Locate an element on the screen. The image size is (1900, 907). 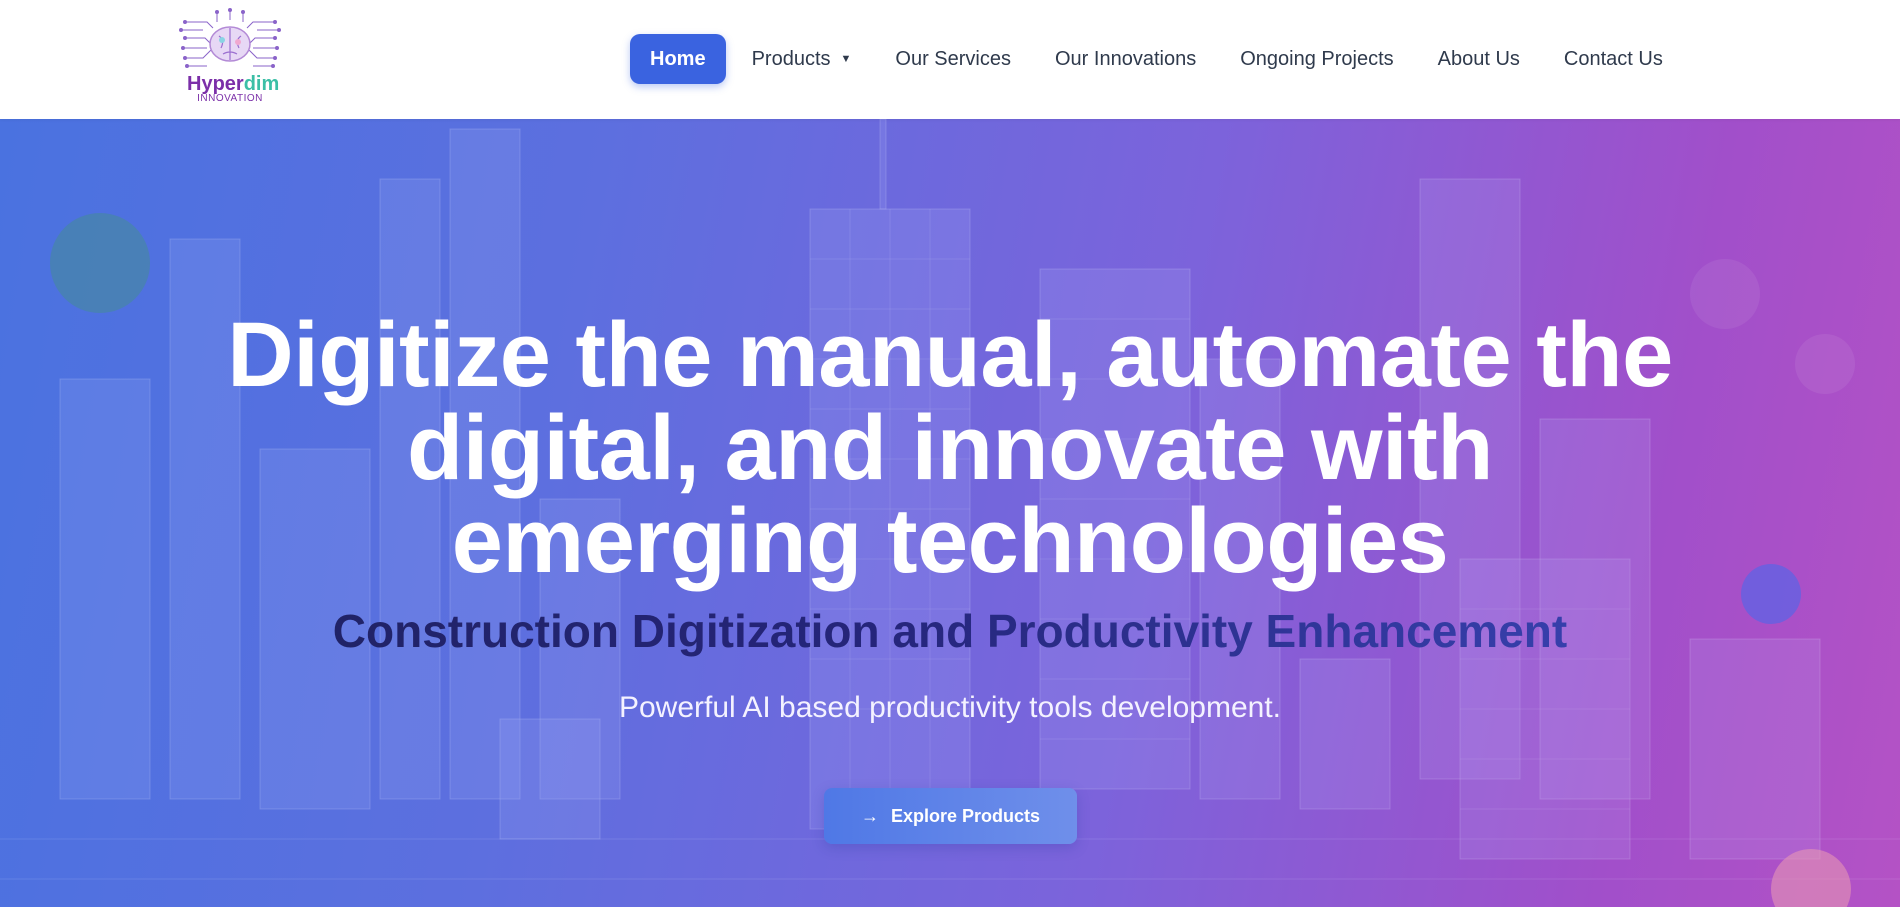
nav-item-label: Products is located at coordinates (791, 58).